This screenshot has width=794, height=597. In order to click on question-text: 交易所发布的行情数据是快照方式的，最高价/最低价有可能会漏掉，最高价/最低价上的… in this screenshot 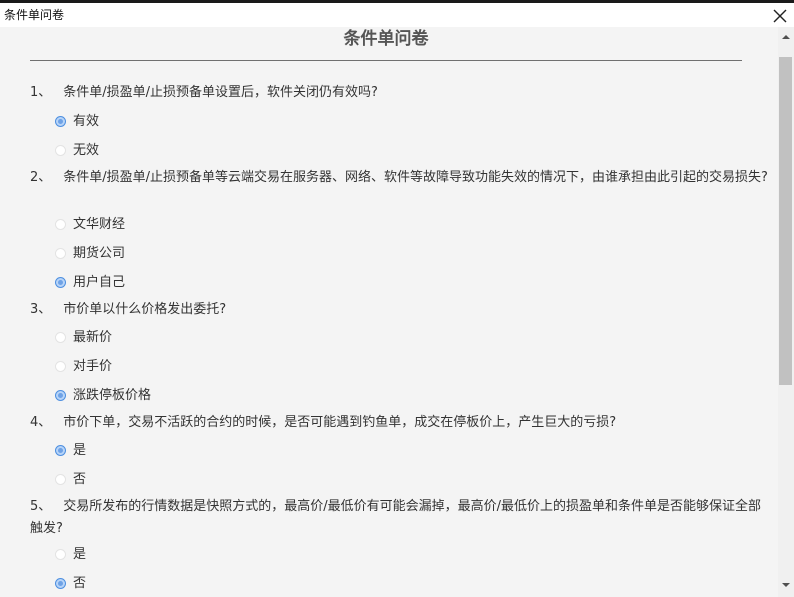, I will do `click(396, 517)`.